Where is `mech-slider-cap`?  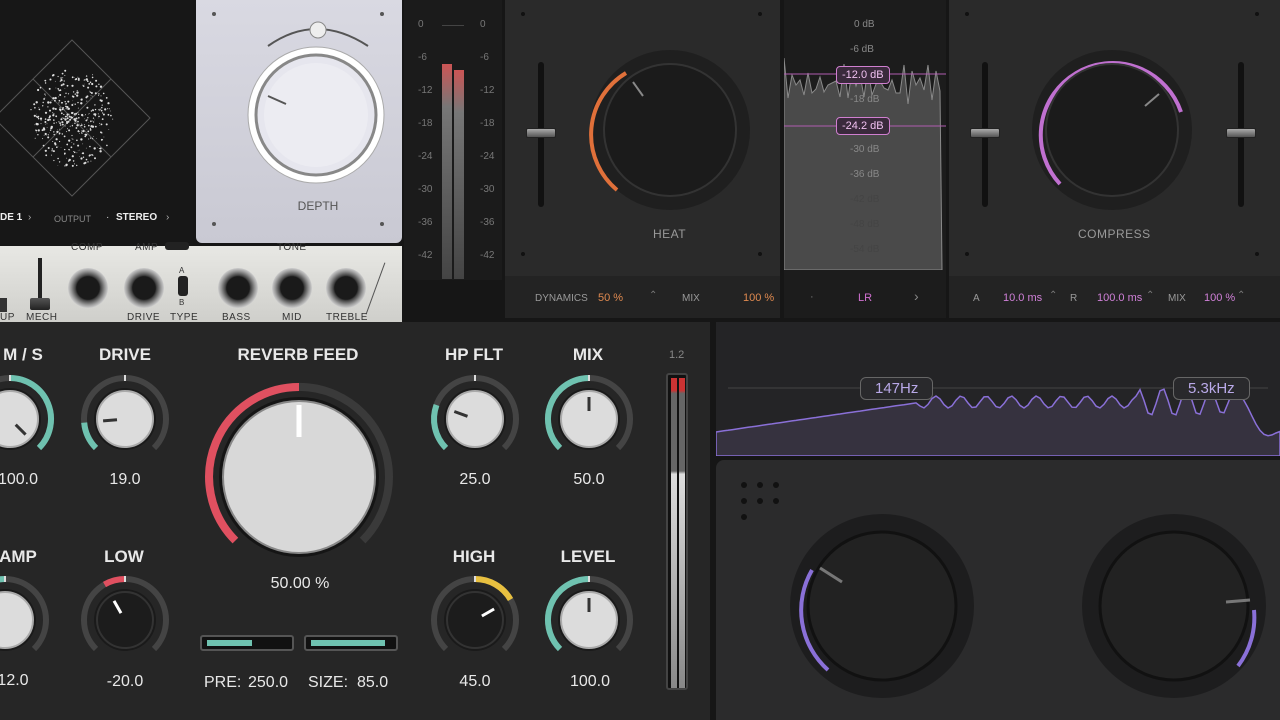
mech-slider-cap is located at coordinates (40, 304).